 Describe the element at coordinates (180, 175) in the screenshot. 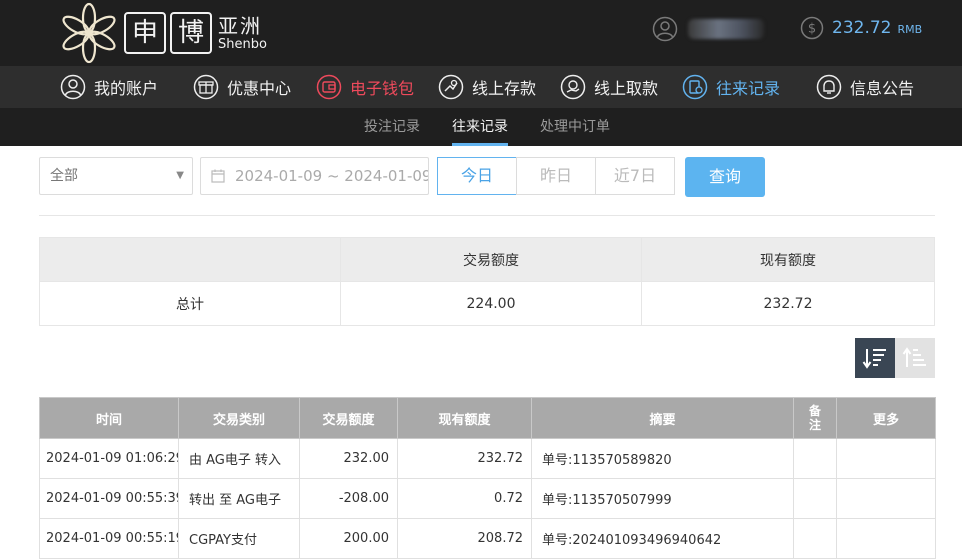

I see `chevron-down-icon: ▼` at that location.